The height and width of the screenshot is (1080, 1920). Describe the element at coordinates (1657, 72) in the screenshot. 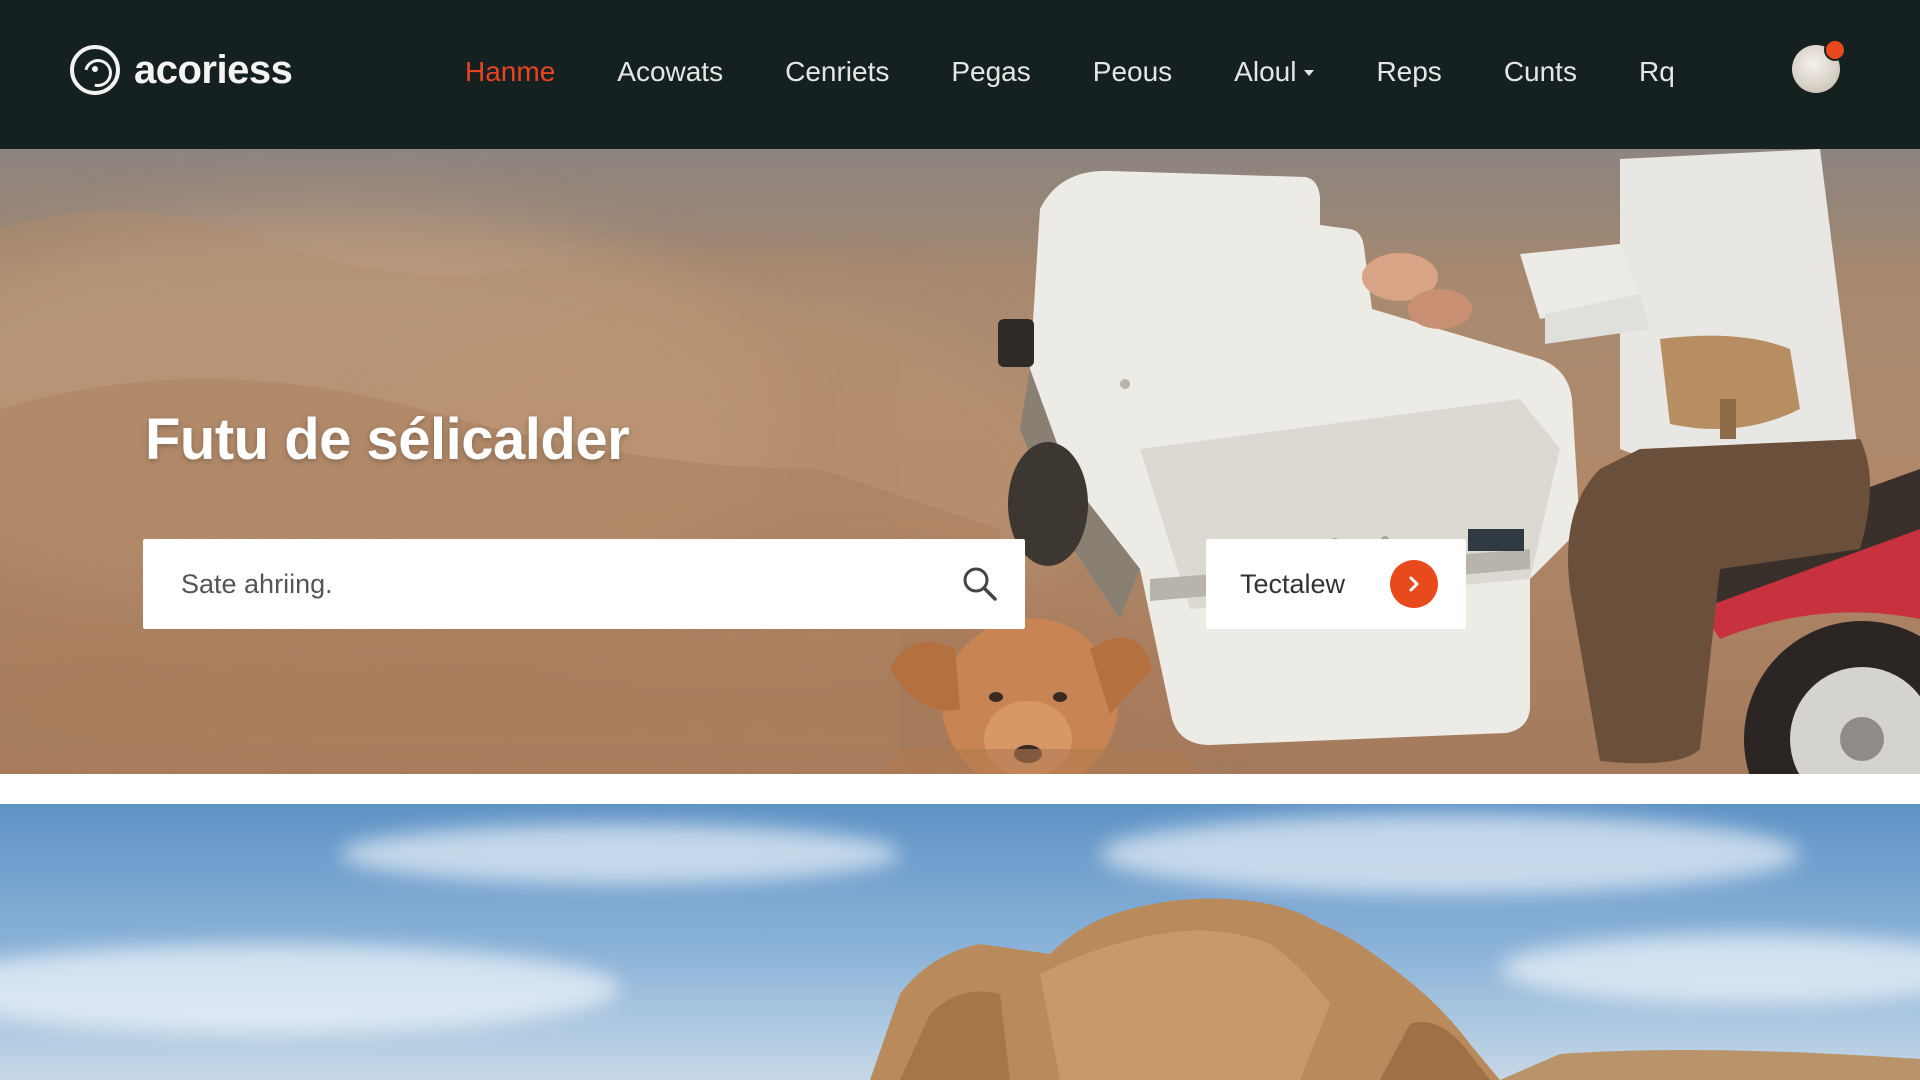

I see `nav-item-rq: Rq` at that location.